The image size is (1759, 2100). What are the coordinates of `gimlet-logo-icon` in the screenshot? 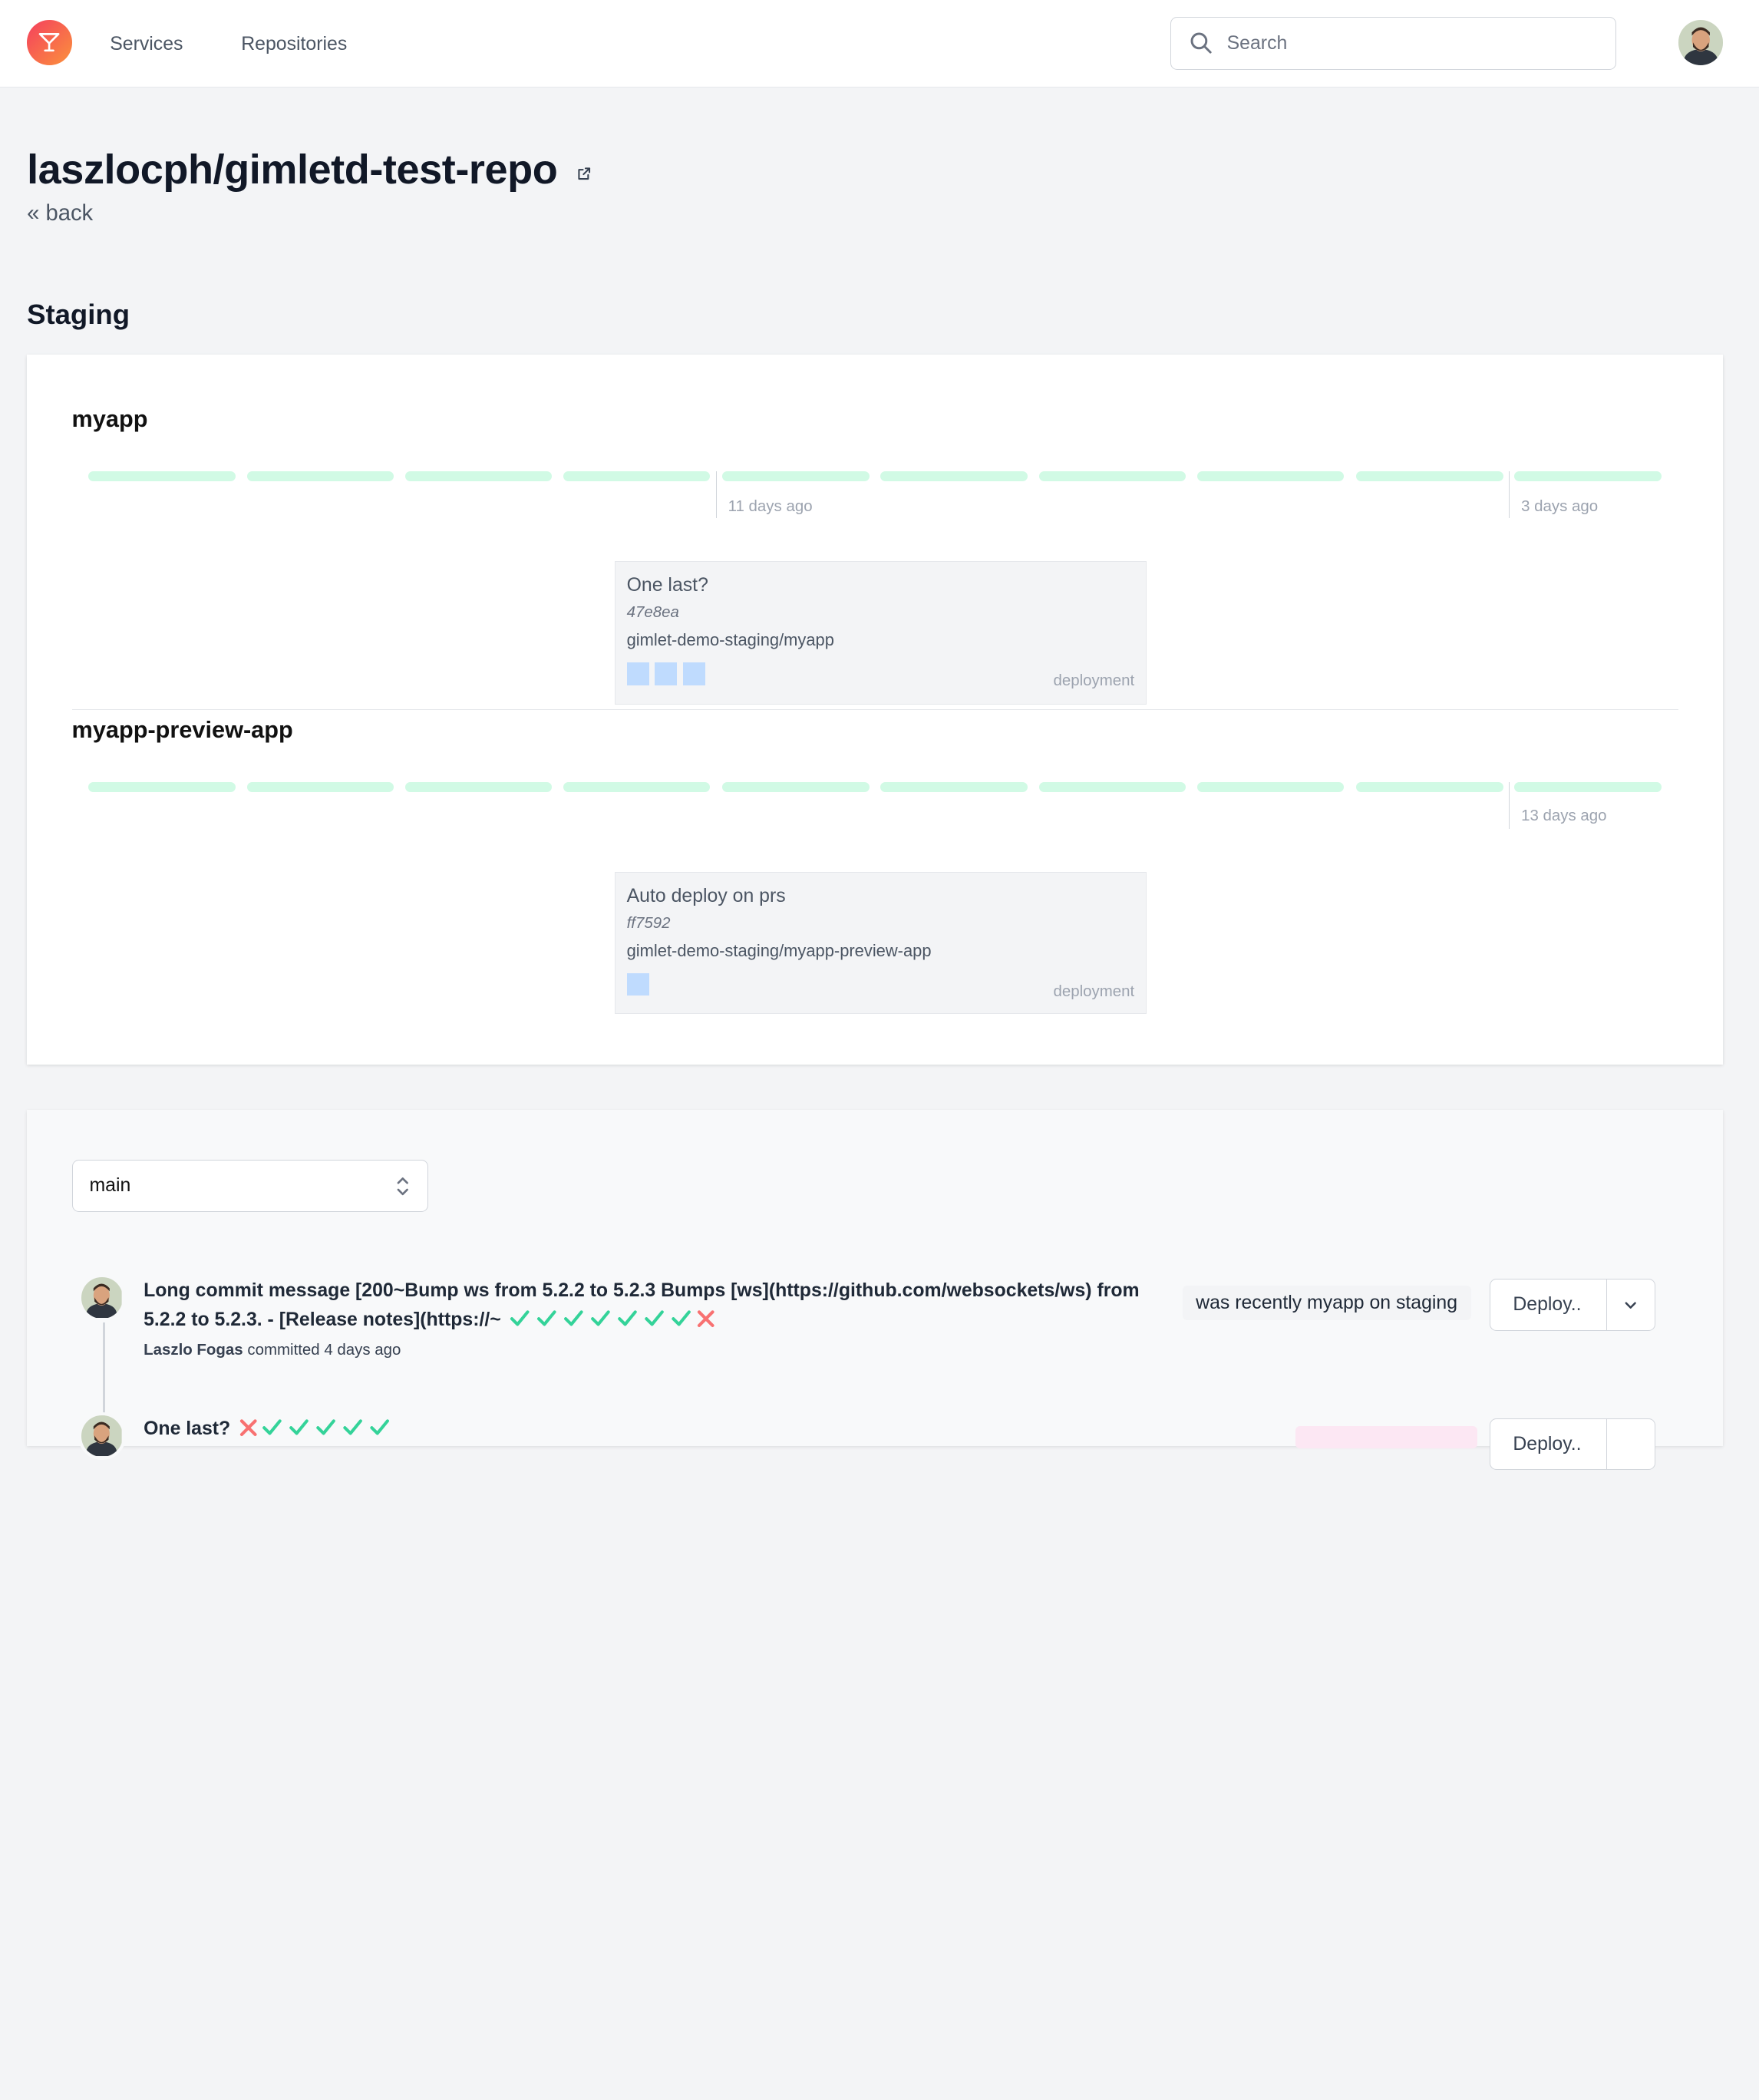 It's located at (49, 43).